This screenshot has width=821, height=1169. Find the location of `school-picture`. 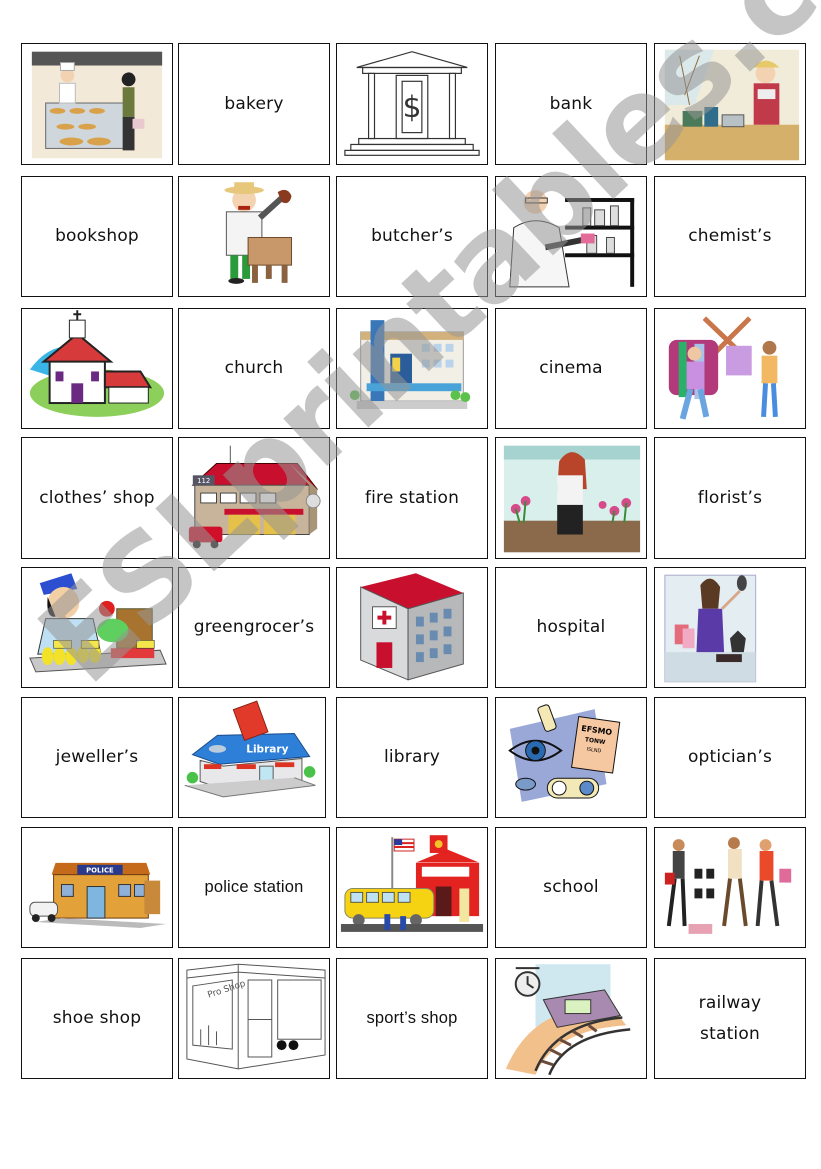

school-picture is located at coordinates (412, 887).